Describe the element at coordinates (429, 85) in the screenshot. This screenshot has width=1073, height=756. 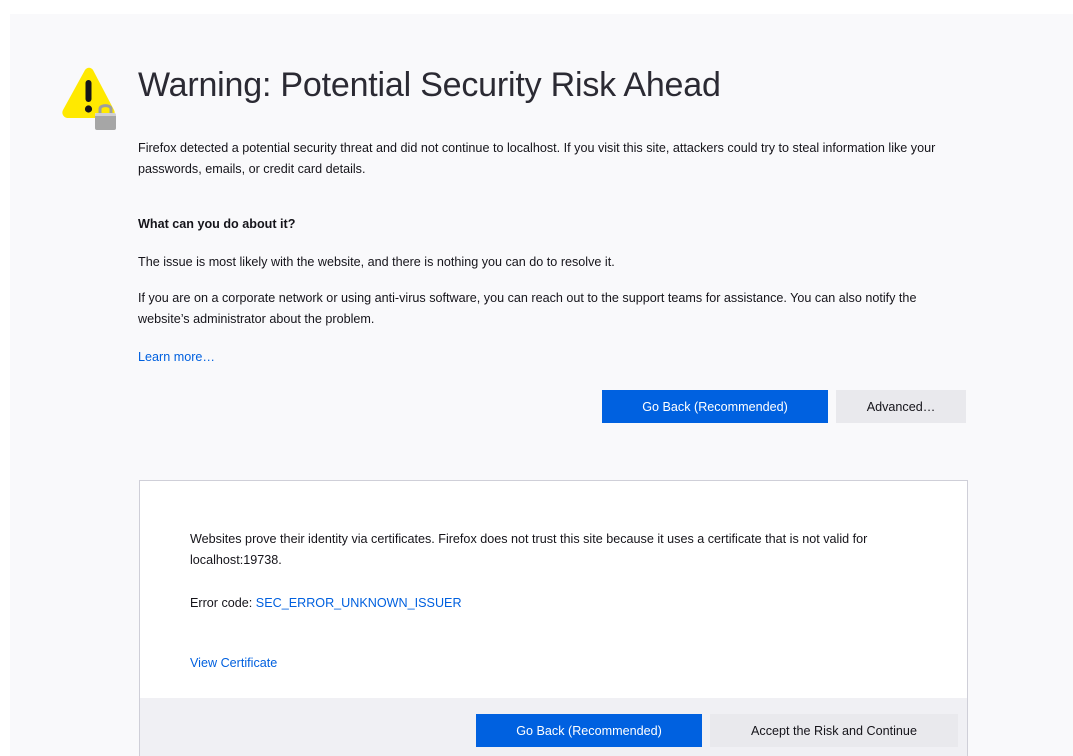
I see `page-title: Warning: Potential Security Risk Ahead` at that location.